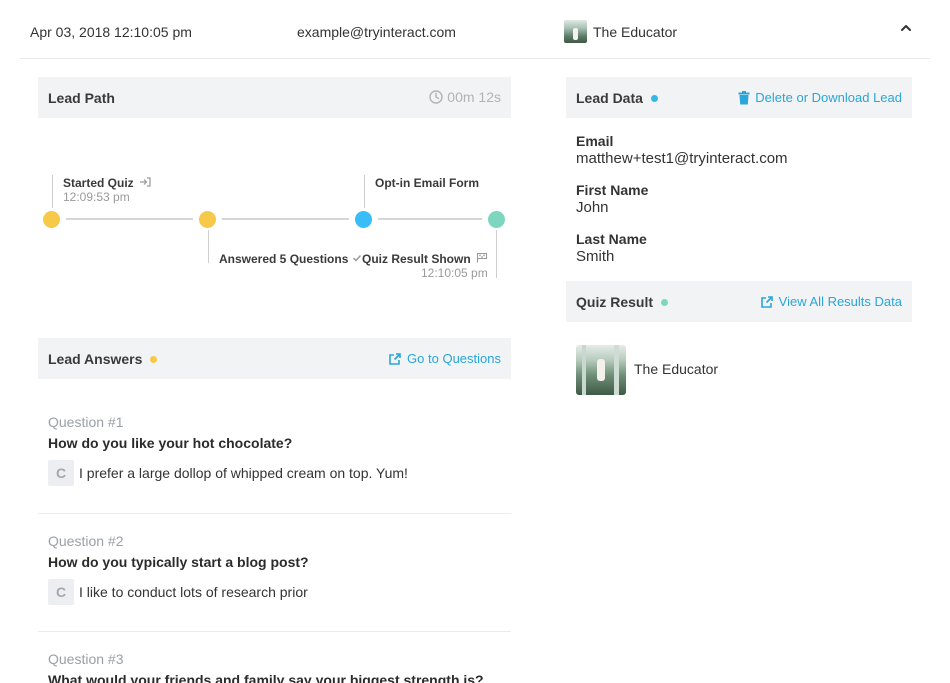 This screenshot has width=950, height=683. I want to click on lead-path-duration: 00m 12s, so click(465, 97).